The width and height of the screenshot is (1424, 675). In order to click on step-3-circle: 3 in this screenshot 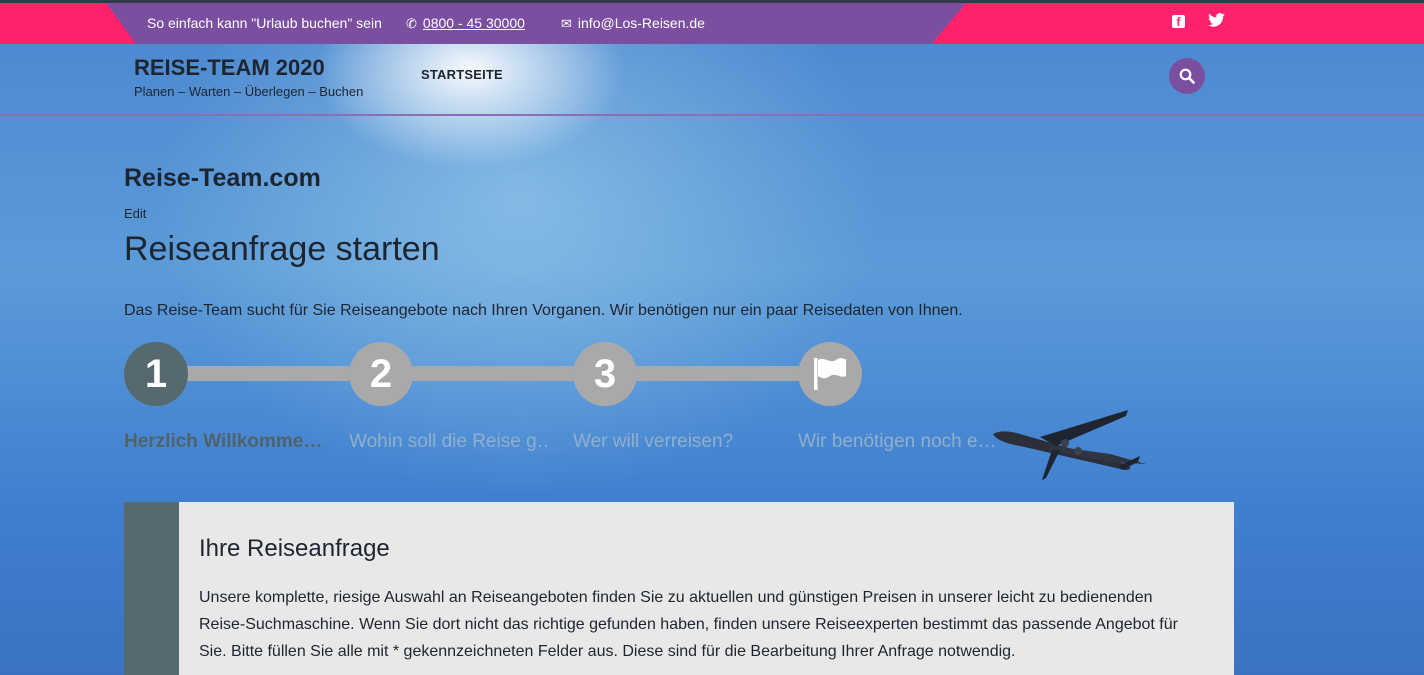, I will do `click(605, 374)`.